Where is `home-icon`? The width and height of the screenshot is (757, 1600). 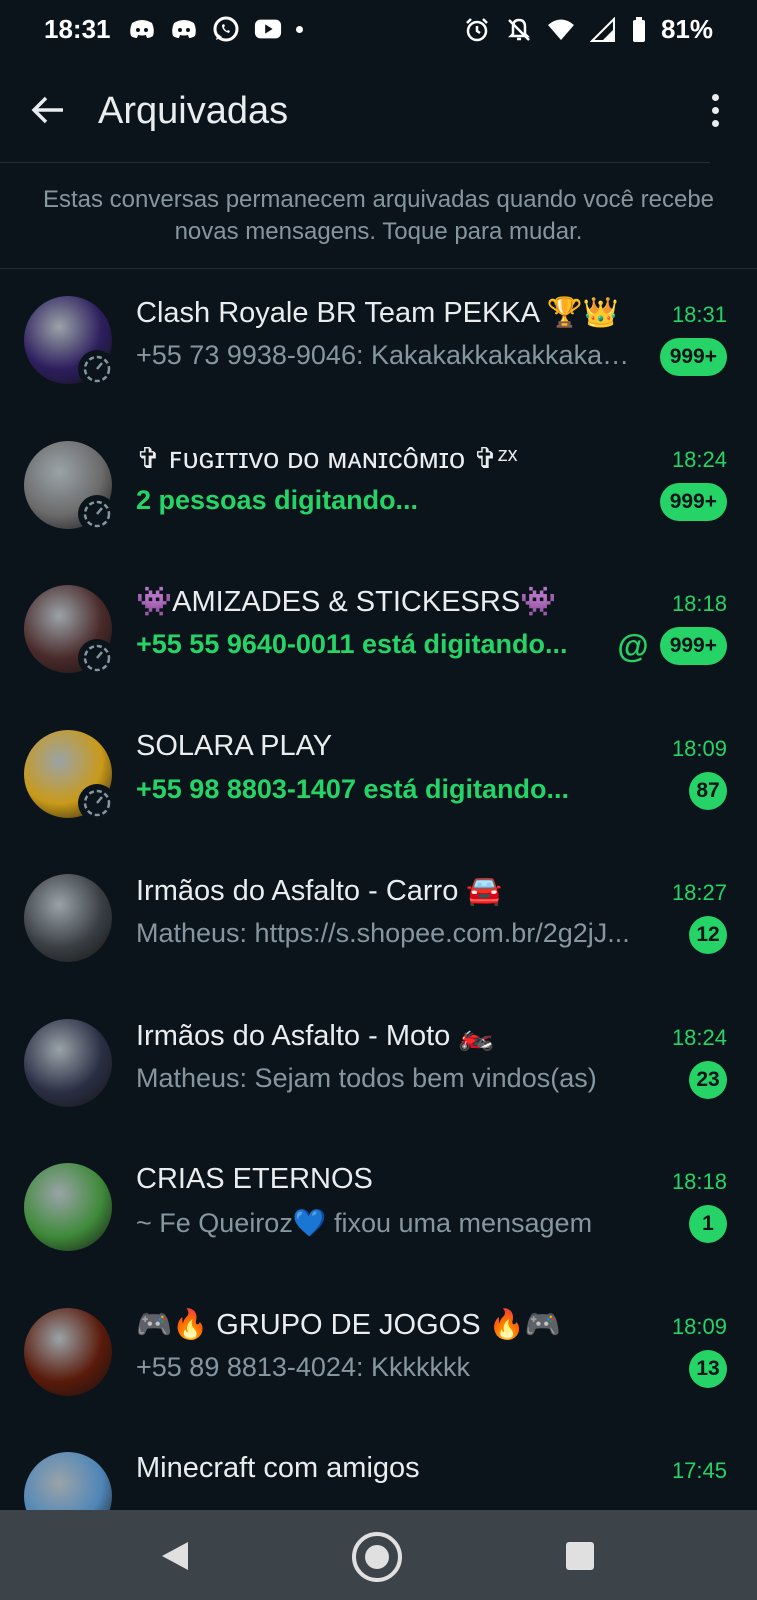 home-icon is located at coordinates (377, 1557).